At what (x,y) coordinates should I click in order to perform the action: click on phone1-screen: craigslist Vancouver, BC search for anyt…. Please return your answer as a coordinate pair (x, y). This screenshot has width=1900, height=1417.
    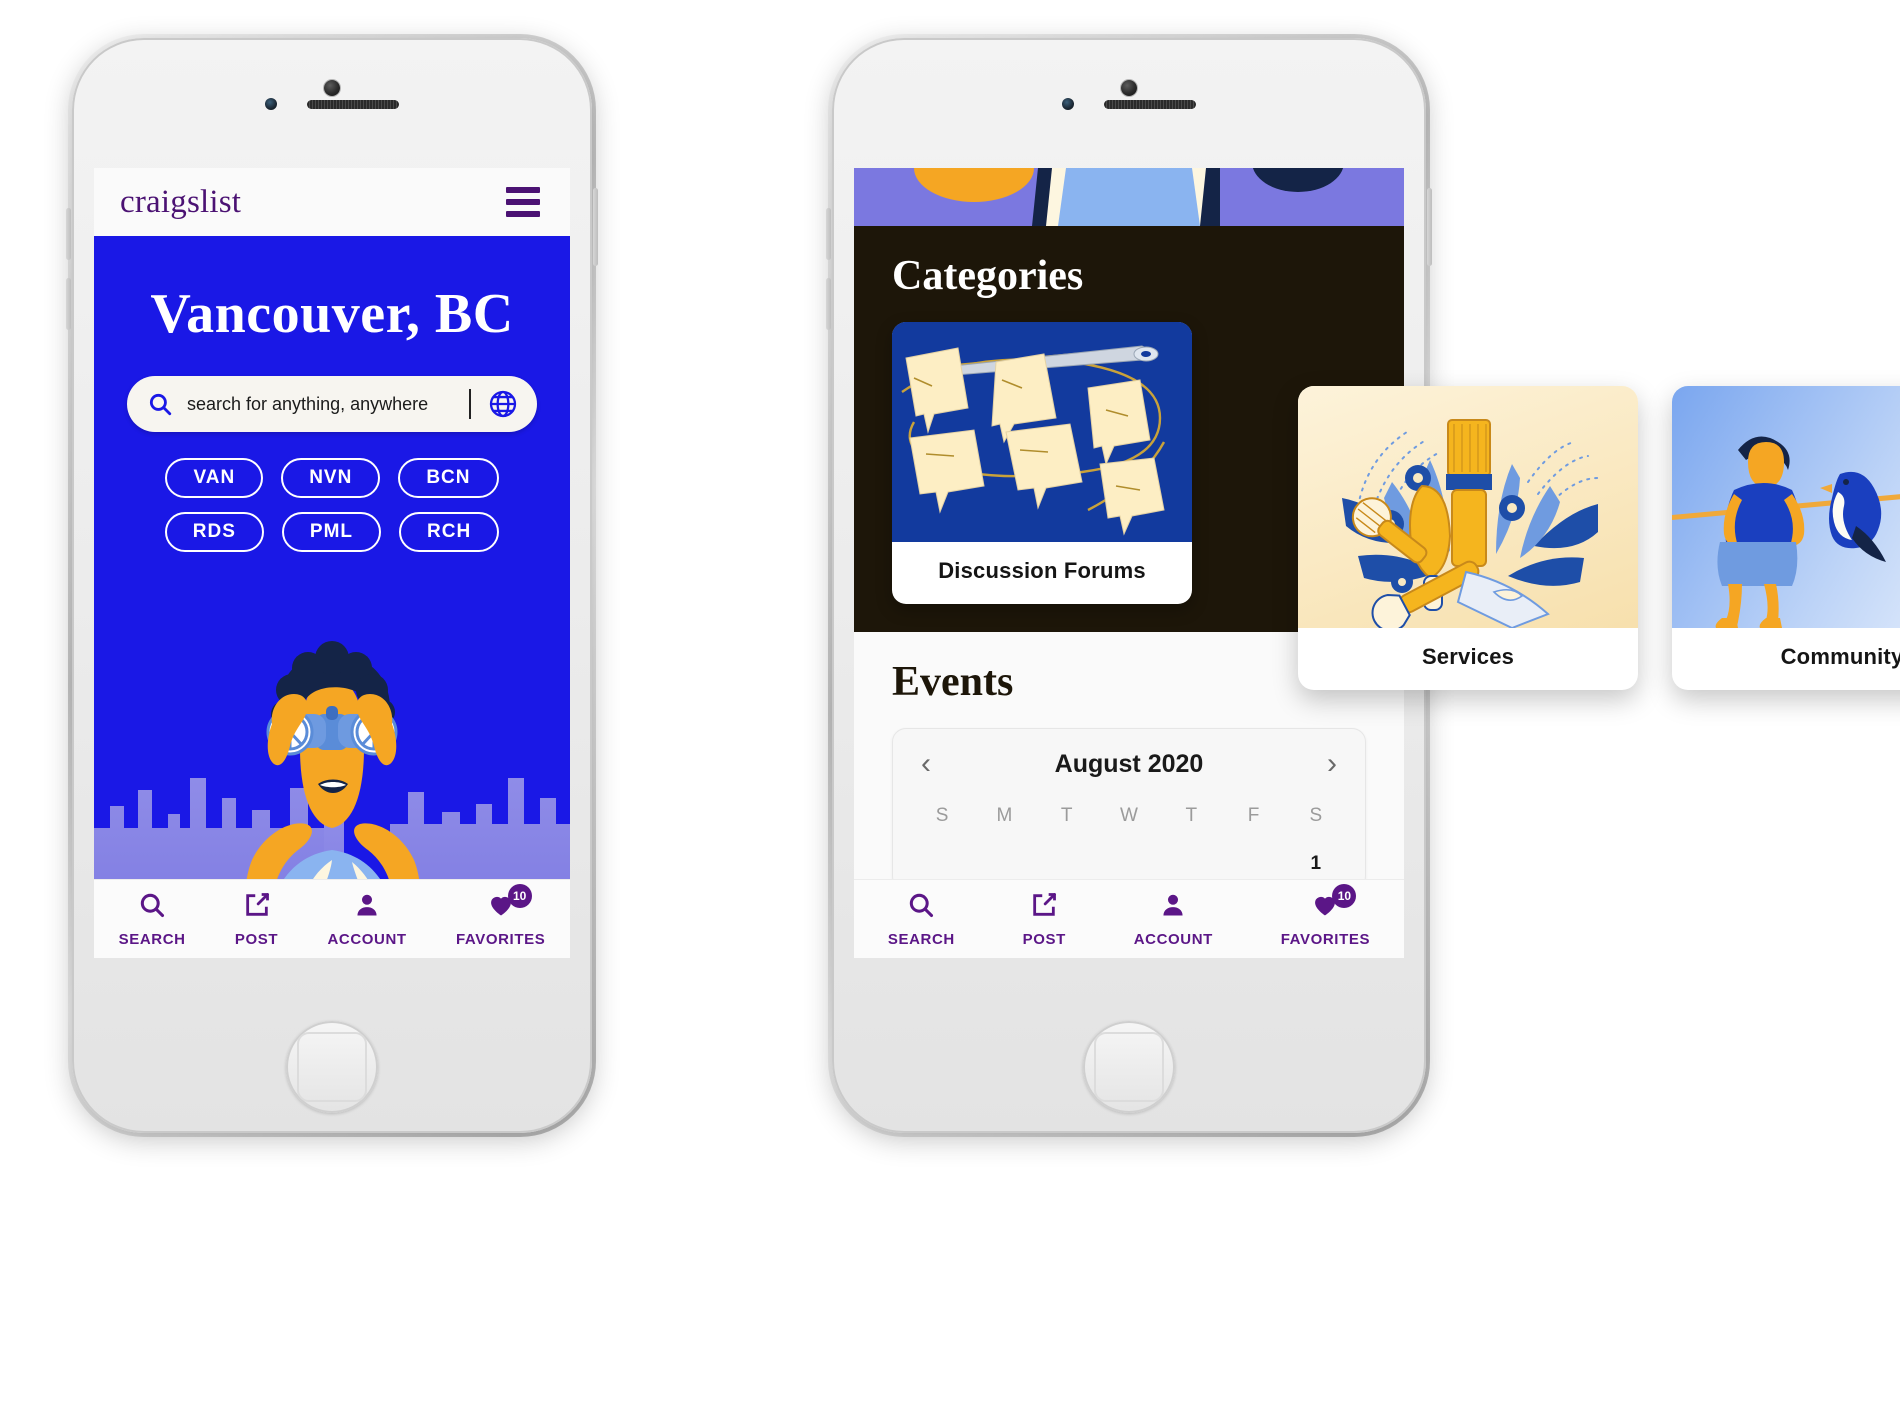
    Looking at the image, I should click on (332, 563).